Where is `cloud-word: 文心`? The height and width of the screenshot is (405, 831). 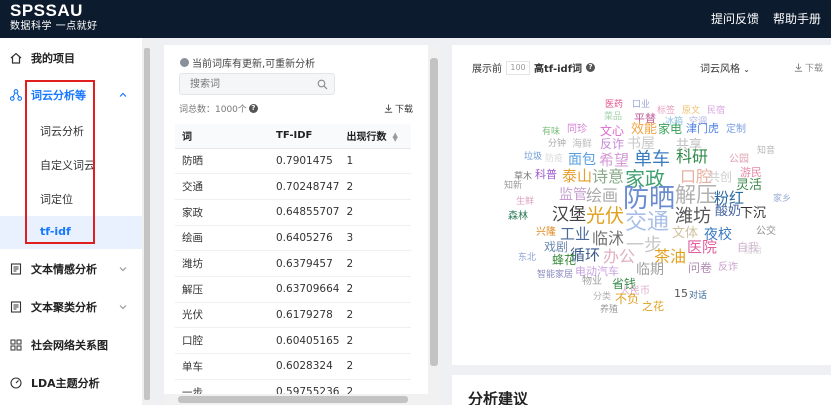
cloud-word: 文心 is located at coordinates (612, 131).